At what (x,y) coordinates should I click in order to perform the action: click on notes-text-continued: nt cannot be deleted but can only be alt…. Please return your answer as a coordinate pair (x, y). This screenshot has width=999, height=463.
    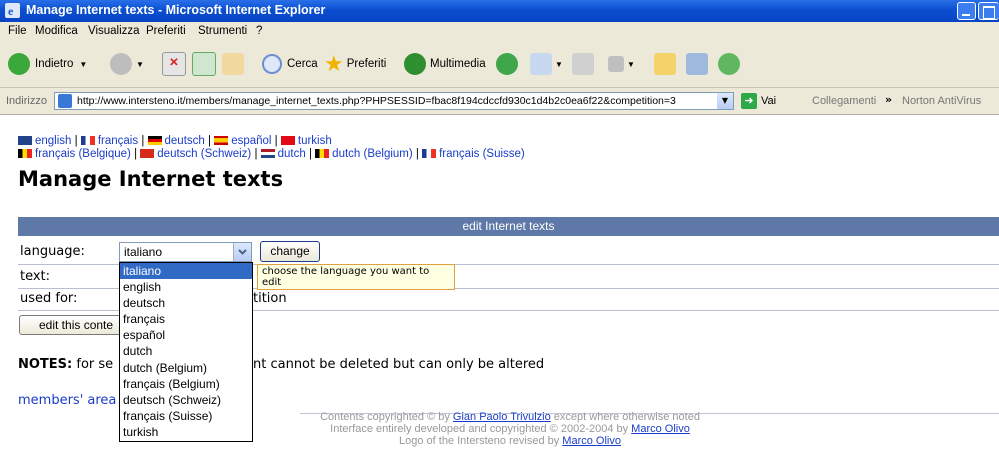
    Looking at the image, I should click on (399, 364).